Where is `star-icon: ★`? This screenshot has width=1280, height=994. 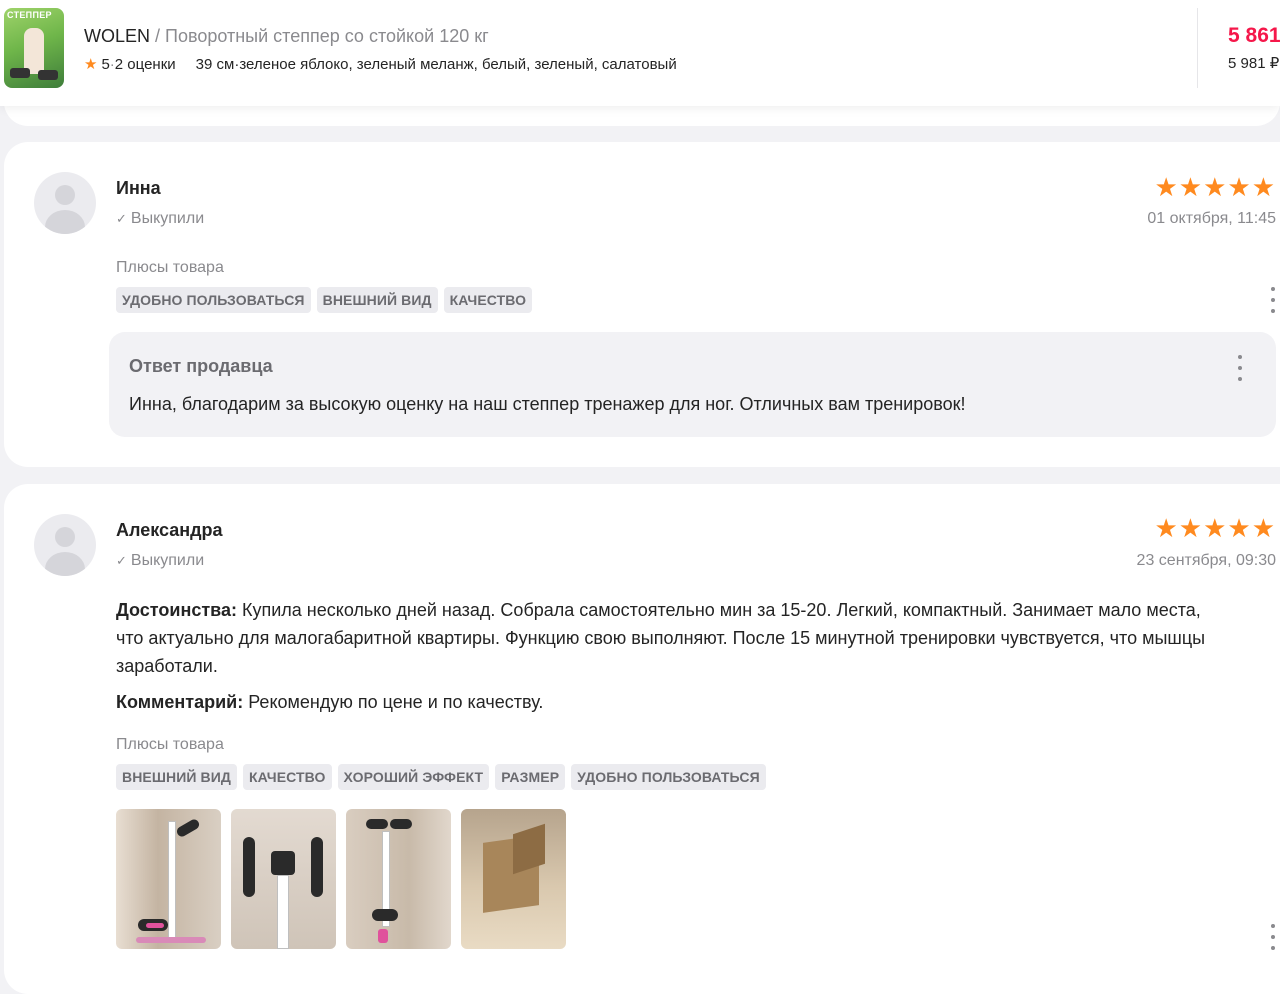 star-icon: ★ is located at coordinates (91, 64).